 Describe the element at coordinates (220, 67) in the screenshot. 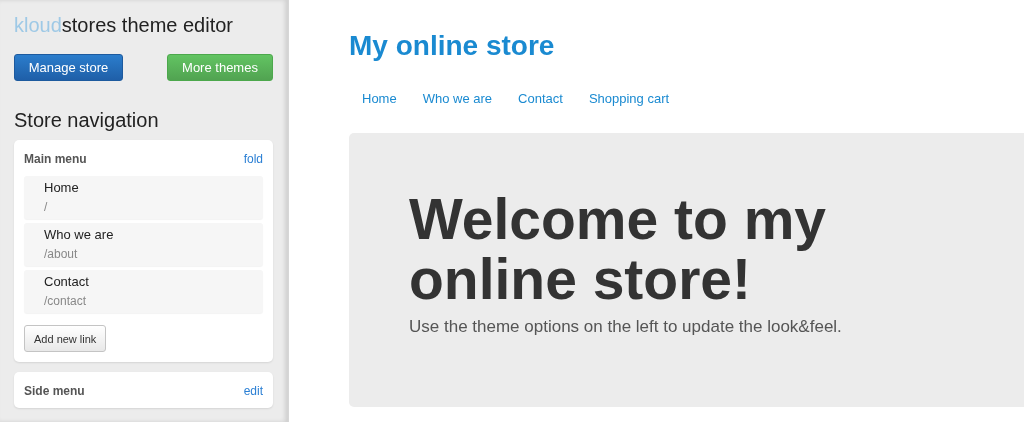

I see `themes-button: More themes` at that location.